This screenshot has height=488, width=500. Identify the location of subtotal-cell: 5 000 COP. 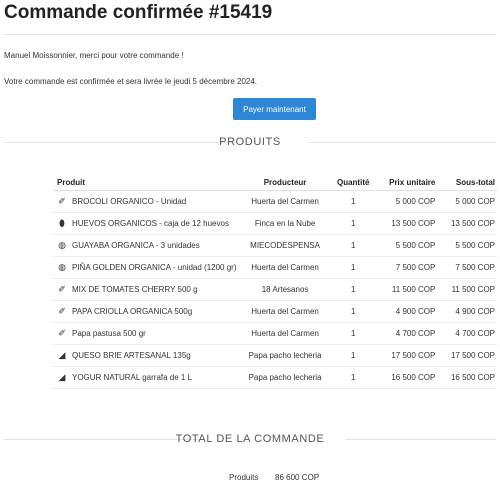
(467, 201).